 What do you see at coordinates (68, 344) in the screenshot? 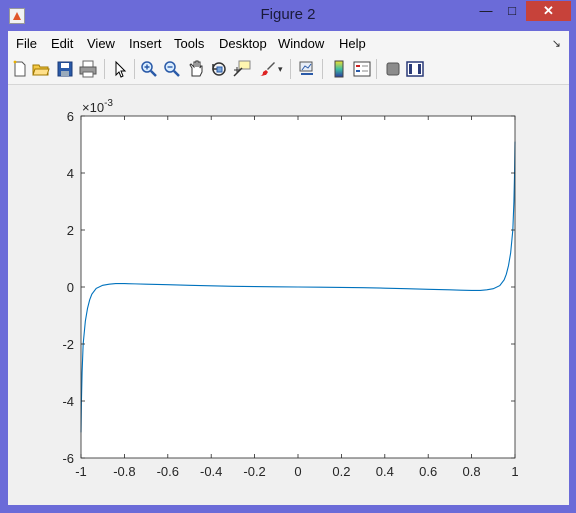
I see `y-tick-label: -2` at bounding box center [68, 344].